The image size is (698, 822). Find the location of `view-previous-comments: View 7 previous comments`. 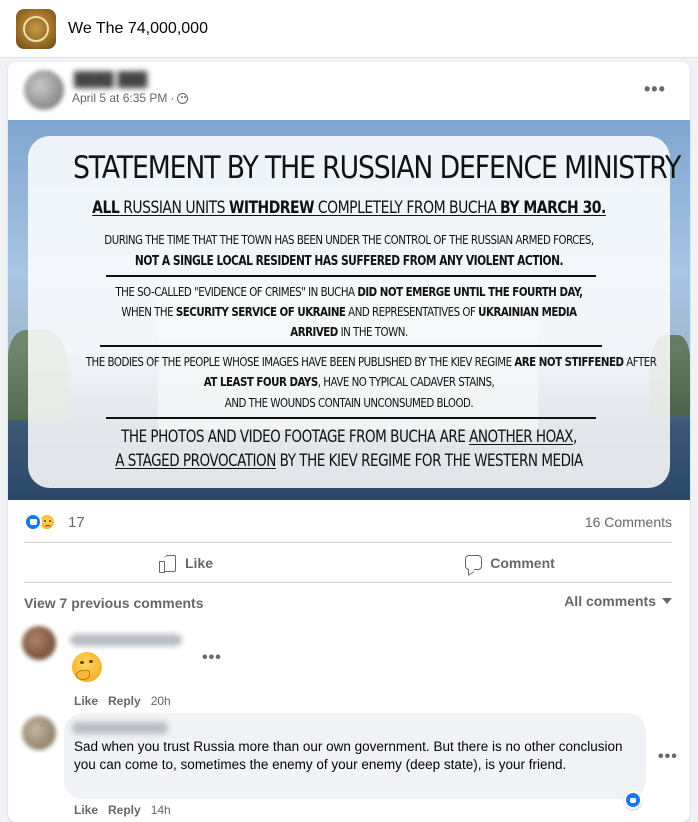

view-previous-comments: View 7 previous comments is located at coordinates (113, 603).